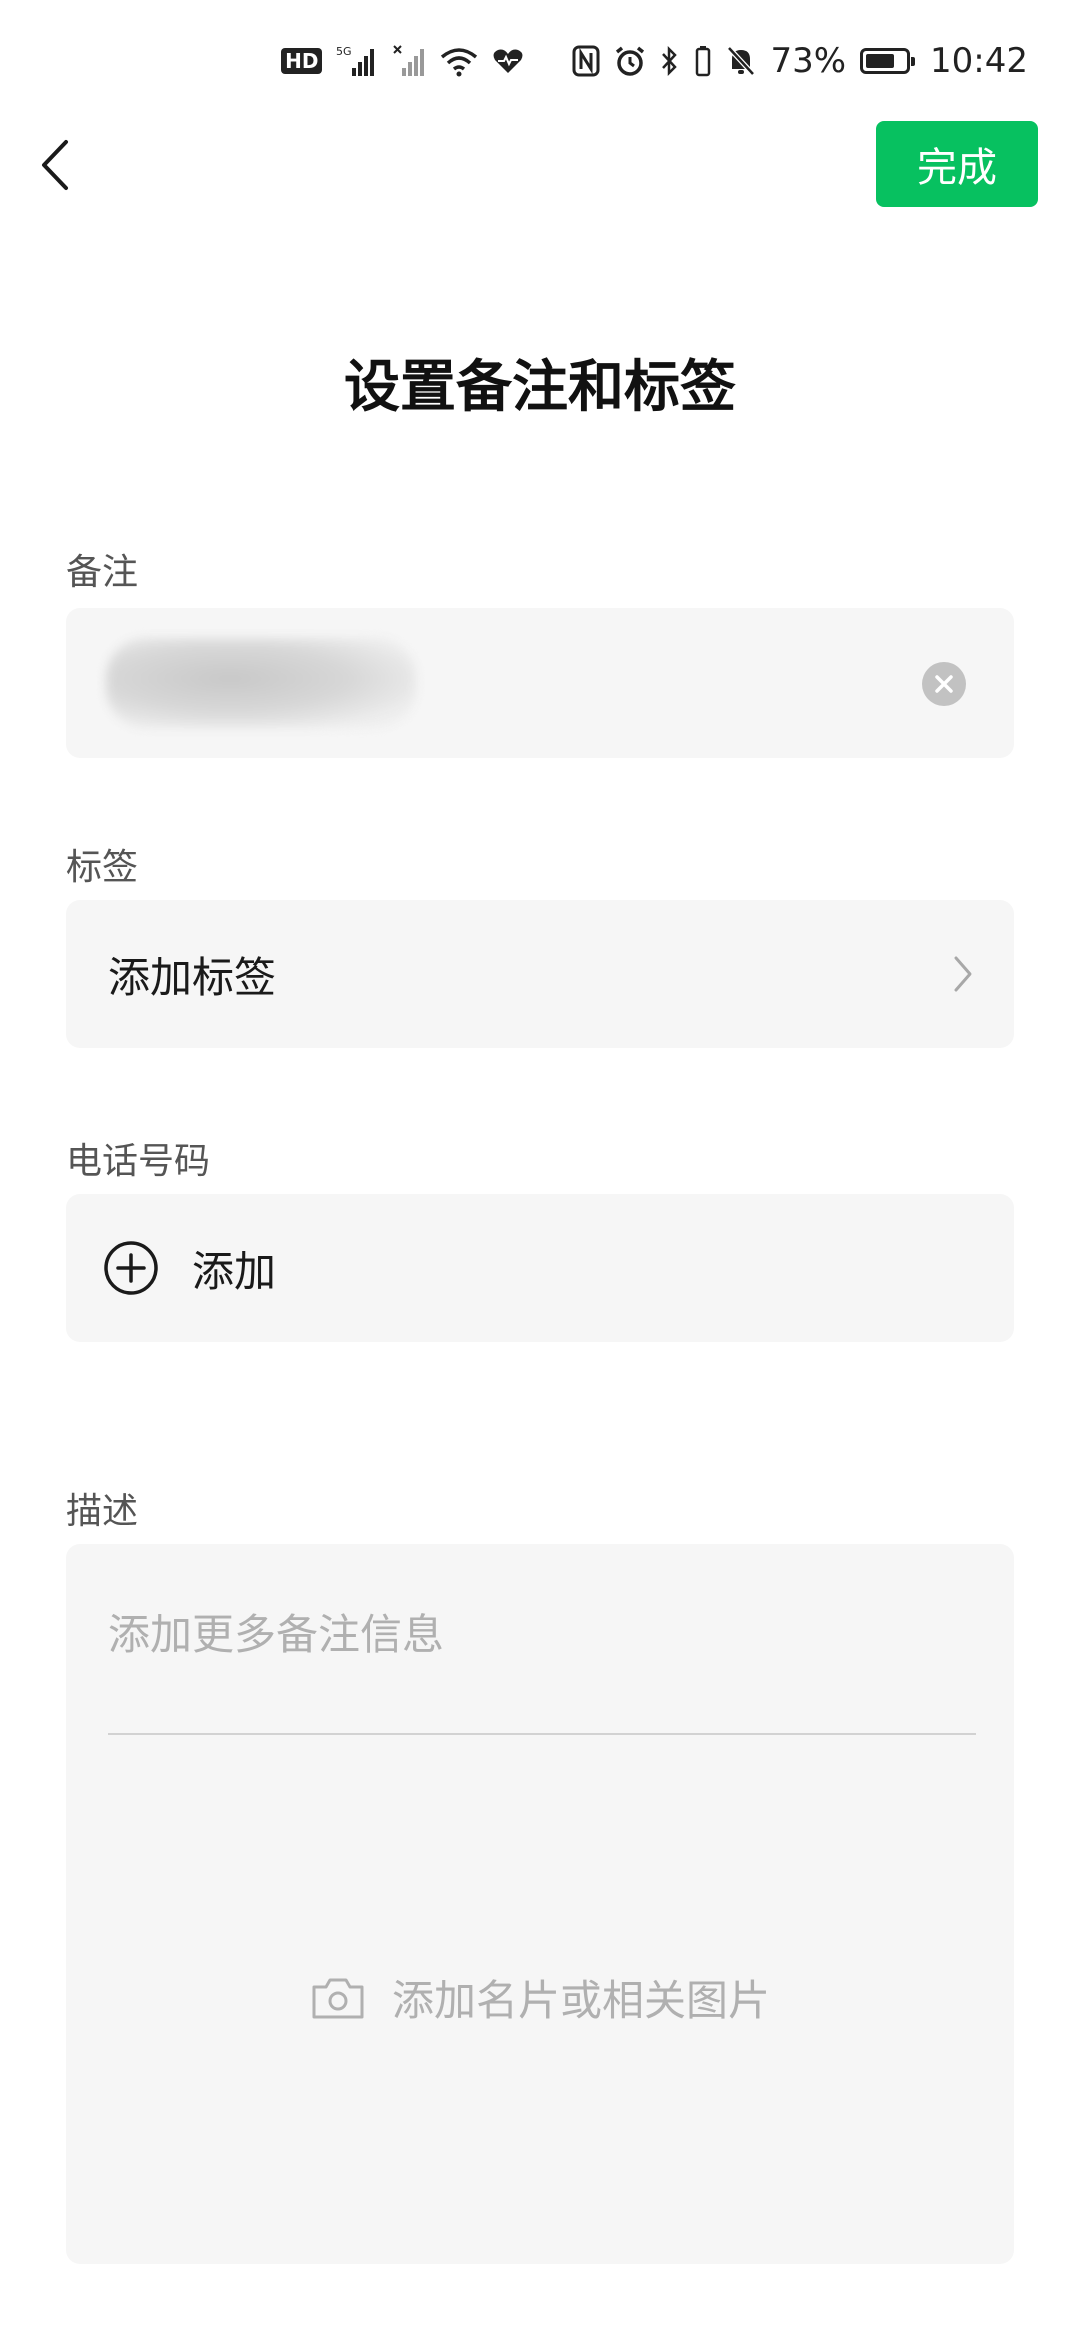  What do you see at coordinates (302, 61) in the screenshot?
I see `hd-icon: HD` at bounding box center [302, 61].